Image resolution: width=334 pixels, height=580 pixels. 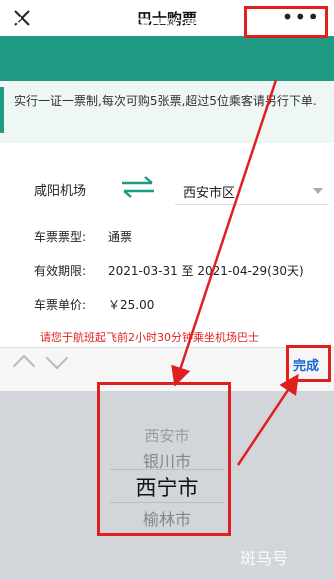 I want to click on unit-price-label: 车票单价:, so click(x=60, y=305).